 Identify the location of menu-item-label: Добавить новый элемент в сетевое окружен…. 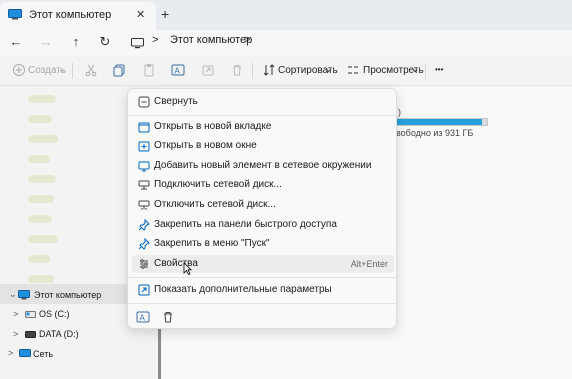
(263, 165).